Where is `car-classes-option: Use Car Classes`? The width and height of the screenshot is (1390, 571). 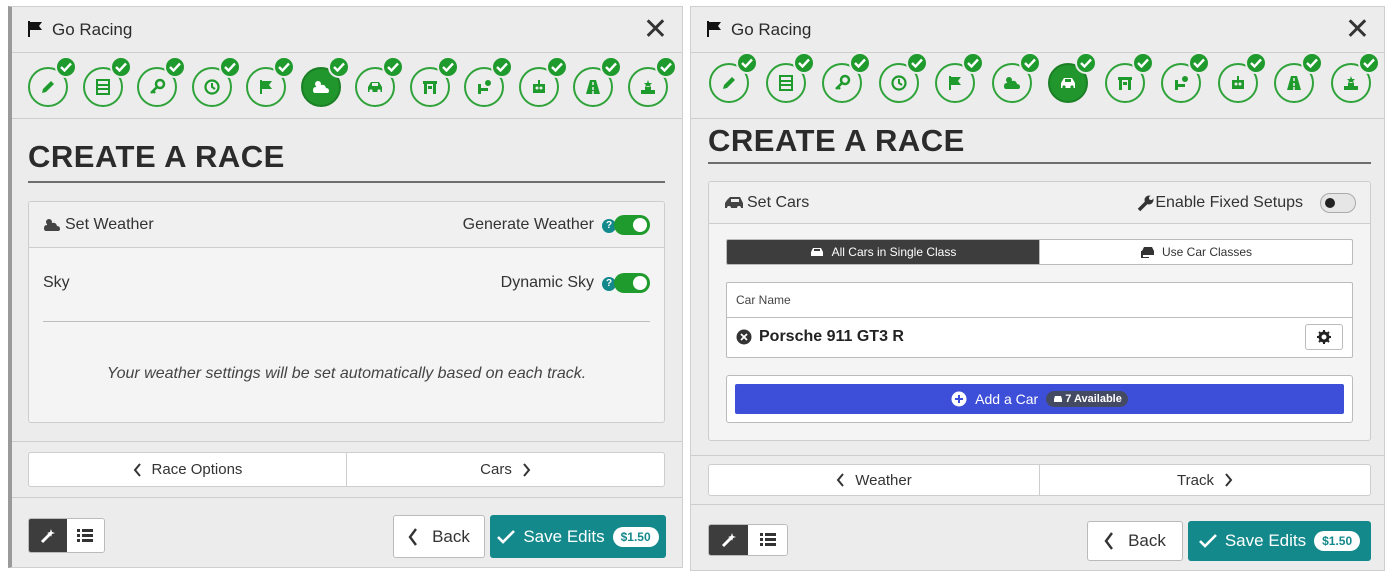 car-classes-option: Use Car Classes is located at coordinates (1195, 252).